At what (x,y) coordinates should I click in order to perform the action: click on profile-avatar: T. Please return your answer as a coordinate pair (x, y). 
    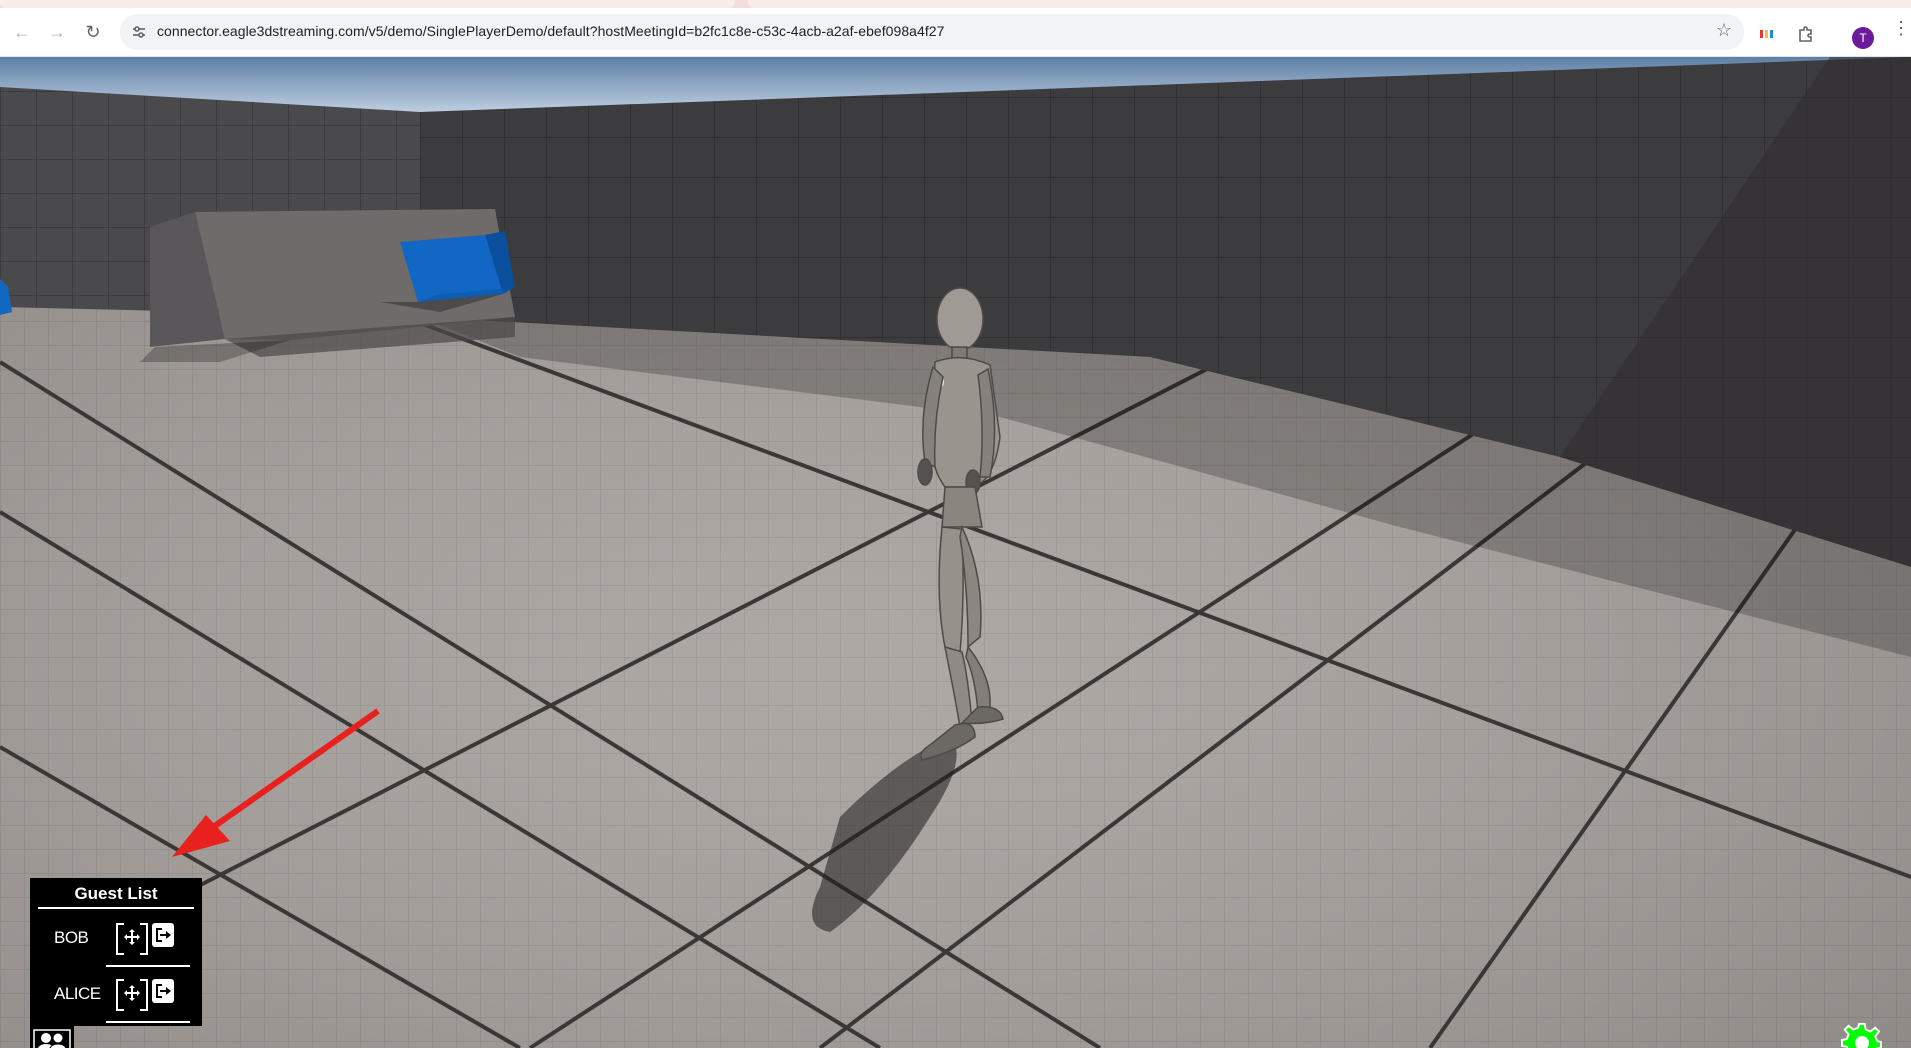
    Looking at the image, I should click on (1863, 38).